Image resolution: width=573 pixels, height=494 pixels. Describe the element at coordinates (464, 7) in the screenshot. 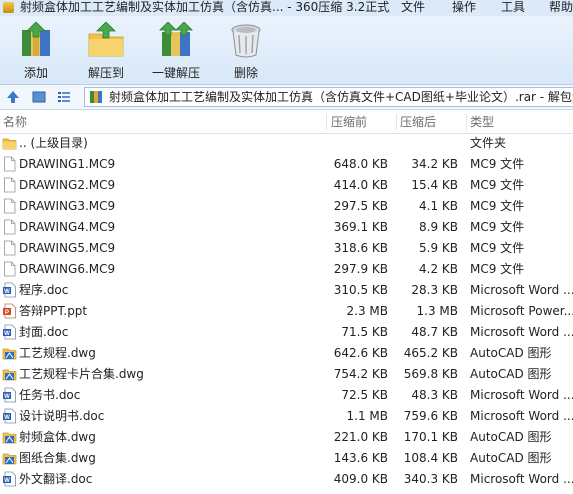

I see `menu-operate: 操作` at that location.